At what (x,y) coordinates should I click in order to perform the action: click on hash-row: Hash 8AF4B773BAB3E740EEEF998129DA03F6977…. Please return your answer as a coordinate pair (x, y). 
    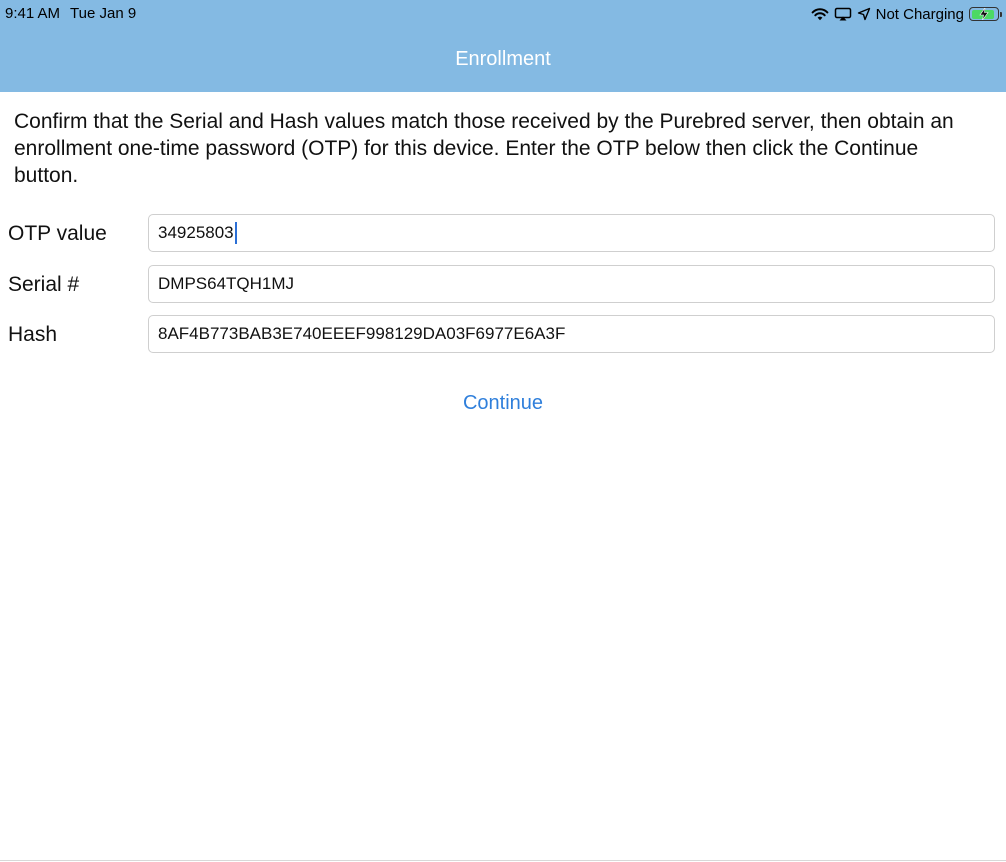
    Looking at the image, I should click on (503, 335).